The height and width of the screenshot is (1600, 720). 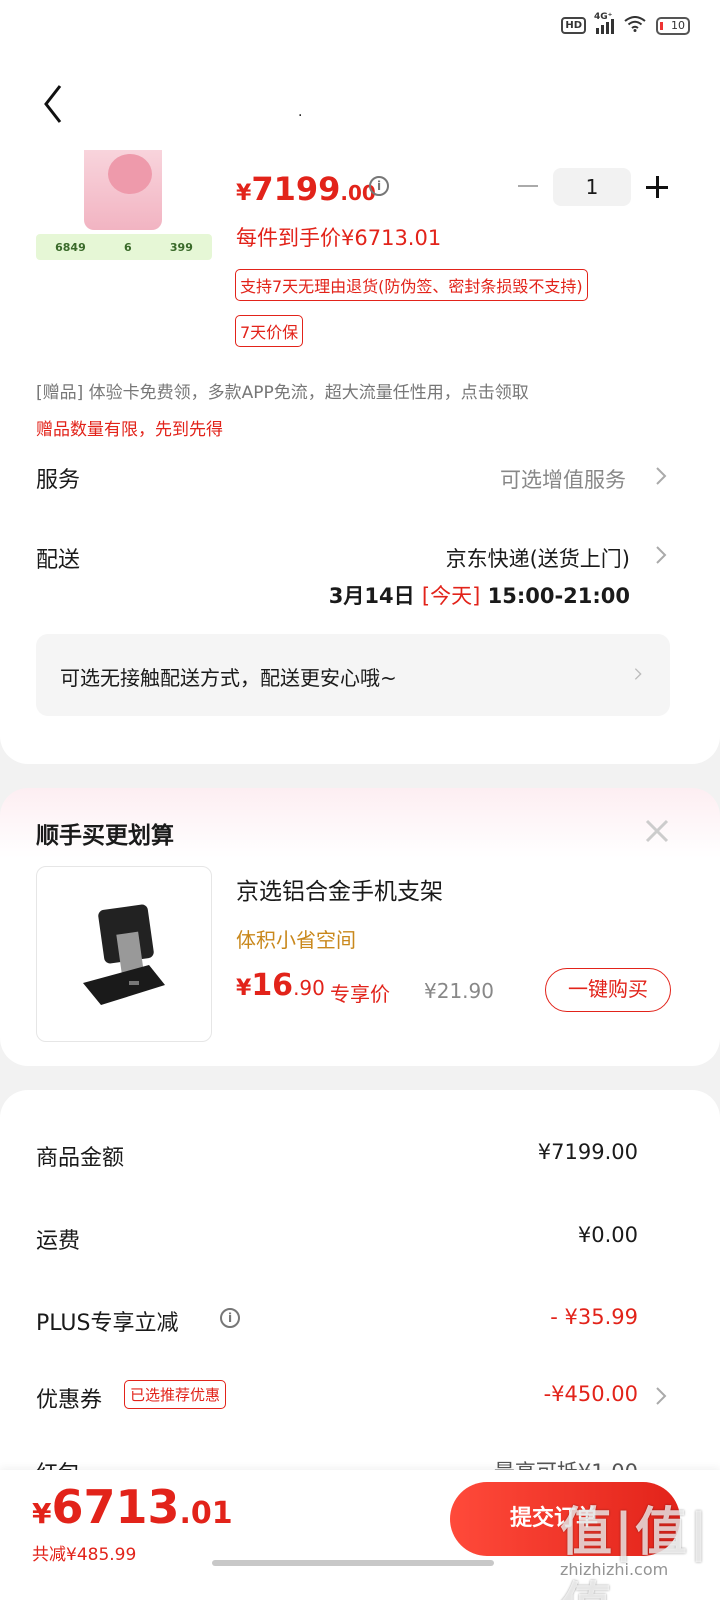 What do you see at coordinates (608, 990) in the screenshot?
I see `one-click-buy-button: 一键购买` at bounding box center [608, 990].